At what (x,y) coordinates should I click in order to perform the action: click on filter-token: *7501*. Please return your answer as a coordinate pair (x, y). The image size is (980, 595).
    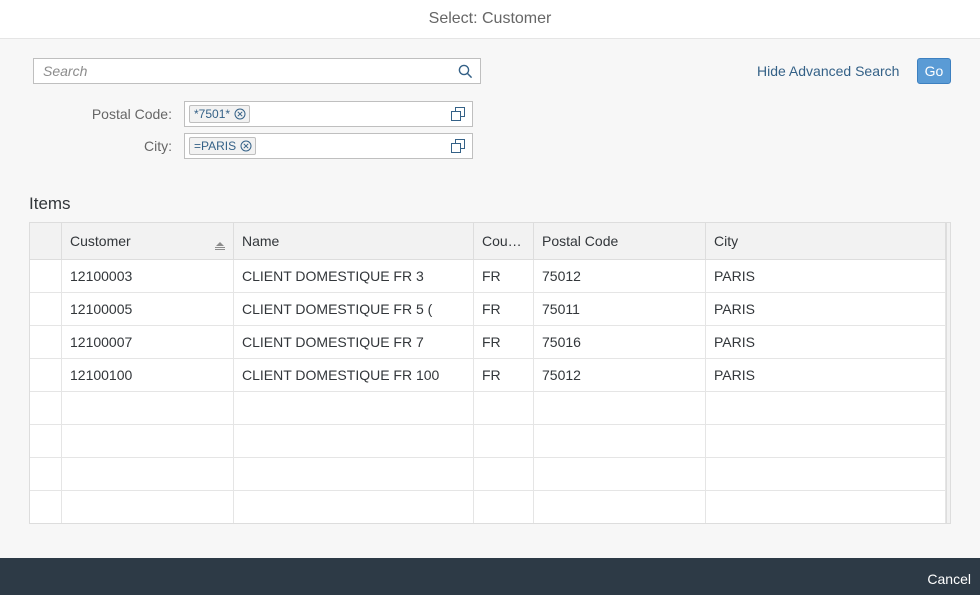
    Looking at the image, I should click on (220, 114).